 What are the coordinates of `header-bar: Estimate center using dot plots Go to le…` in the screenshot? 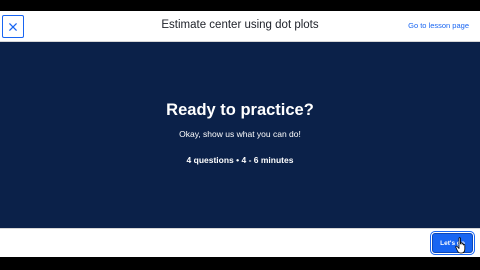 It's located at (240, 26).